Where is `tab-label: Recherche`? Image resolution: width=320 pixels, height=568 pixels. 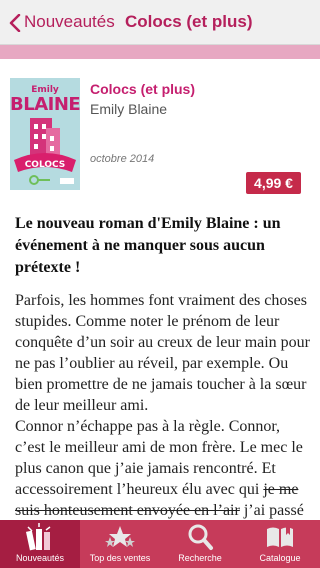
tab-label: Recherche is located at coordinates (200, 558).